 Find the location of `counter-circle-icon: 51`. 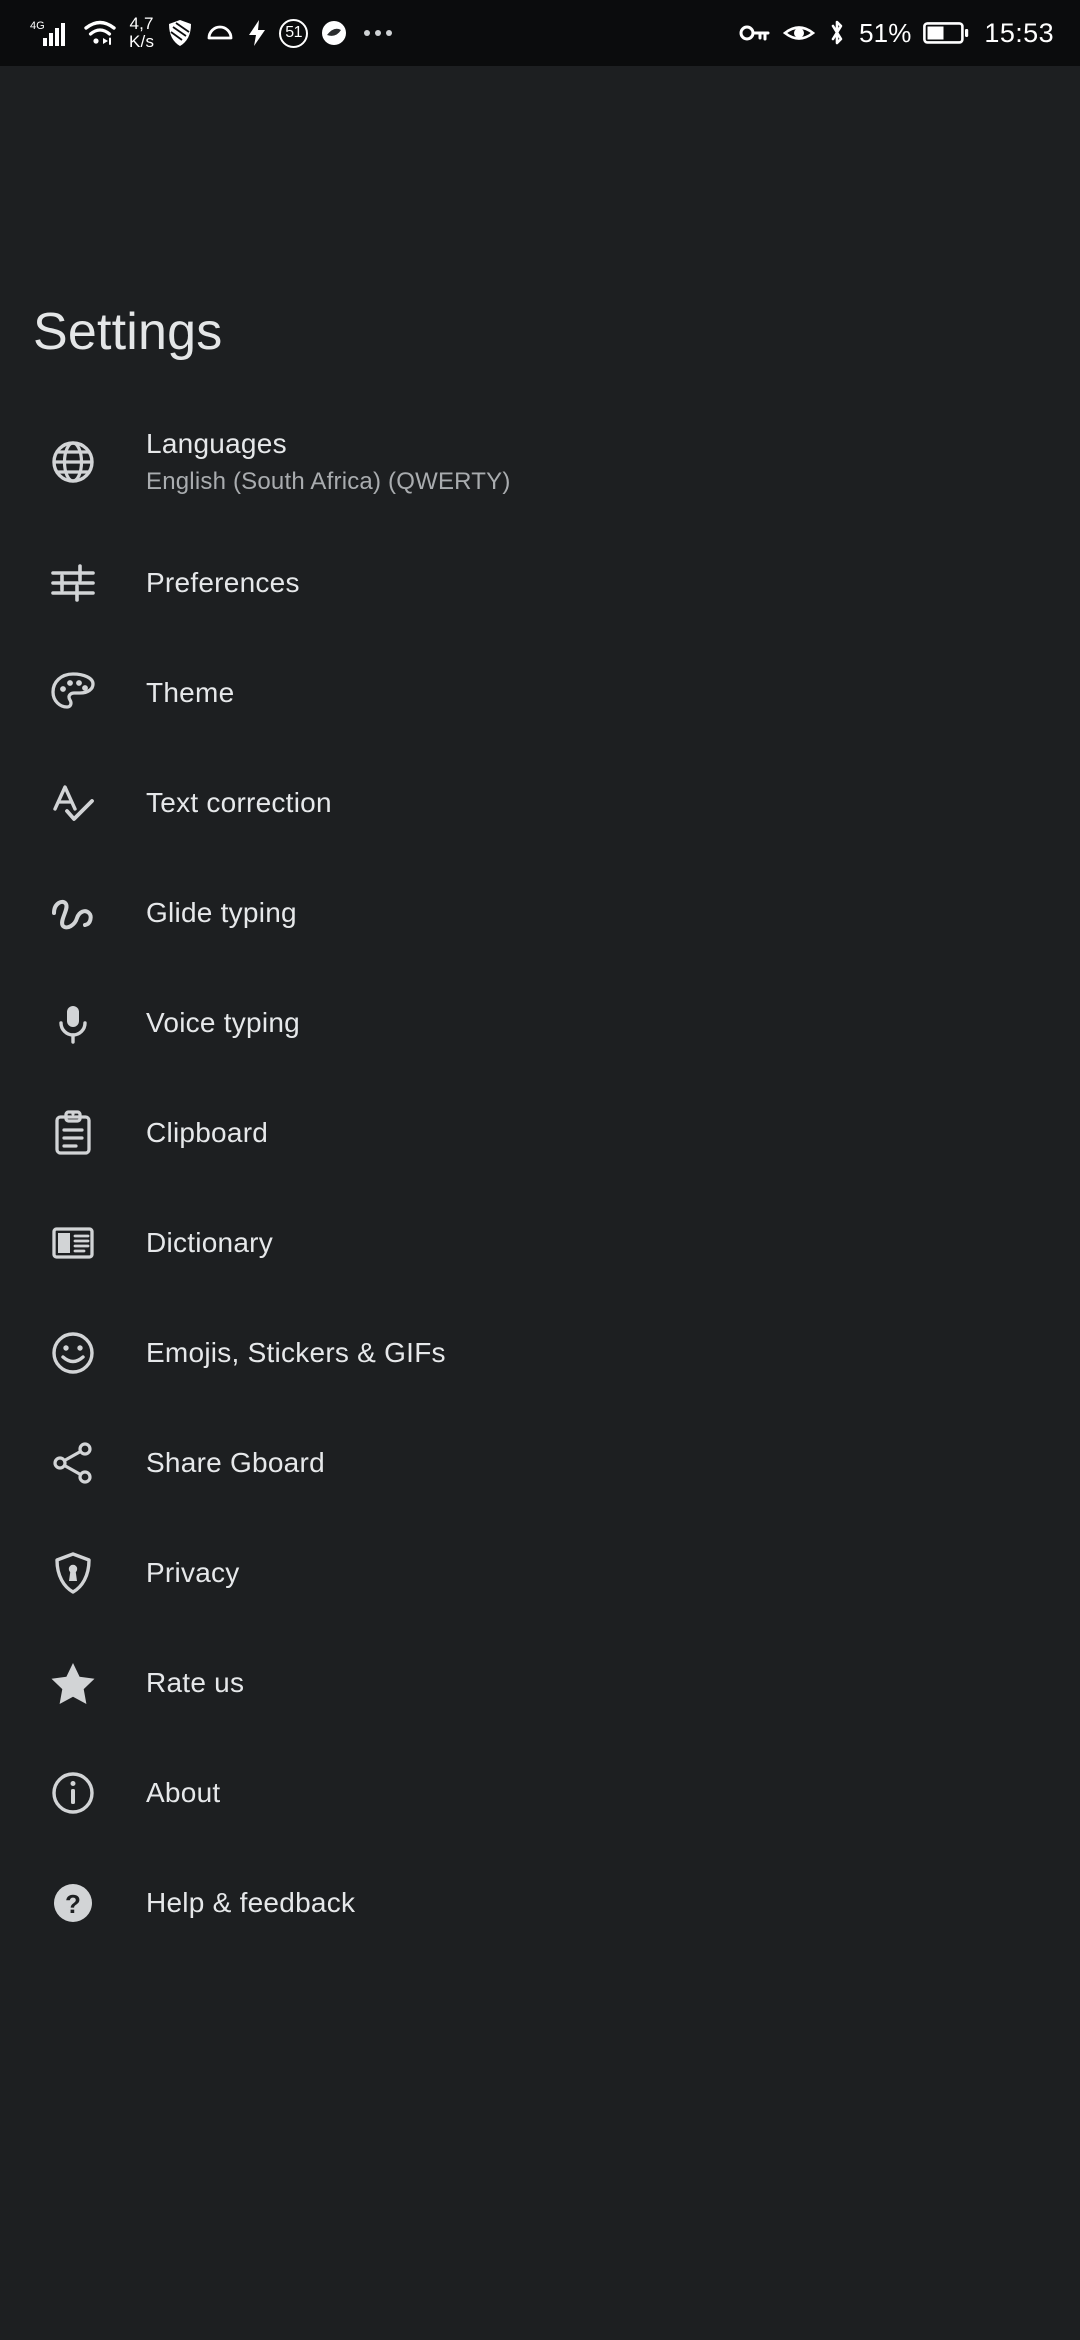

counter-circle-icon: 51 is located at coordinates (294, 33).